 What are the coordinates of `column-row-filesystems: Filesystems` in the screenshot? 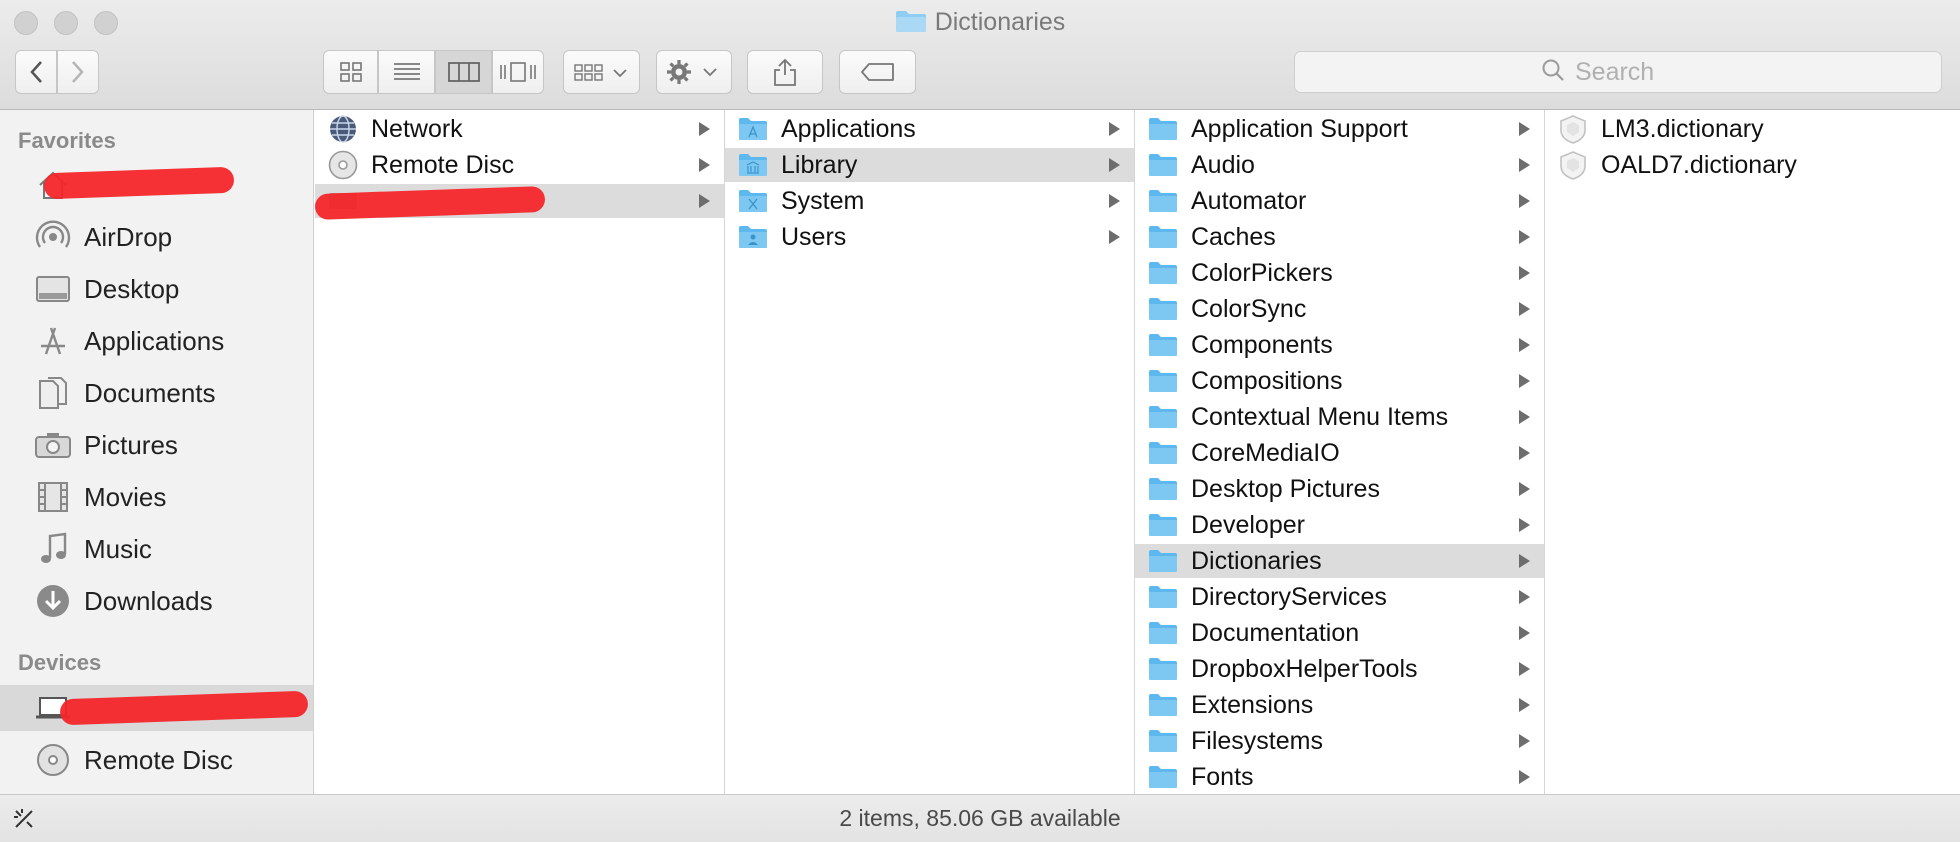 It's located at (1339, 741).